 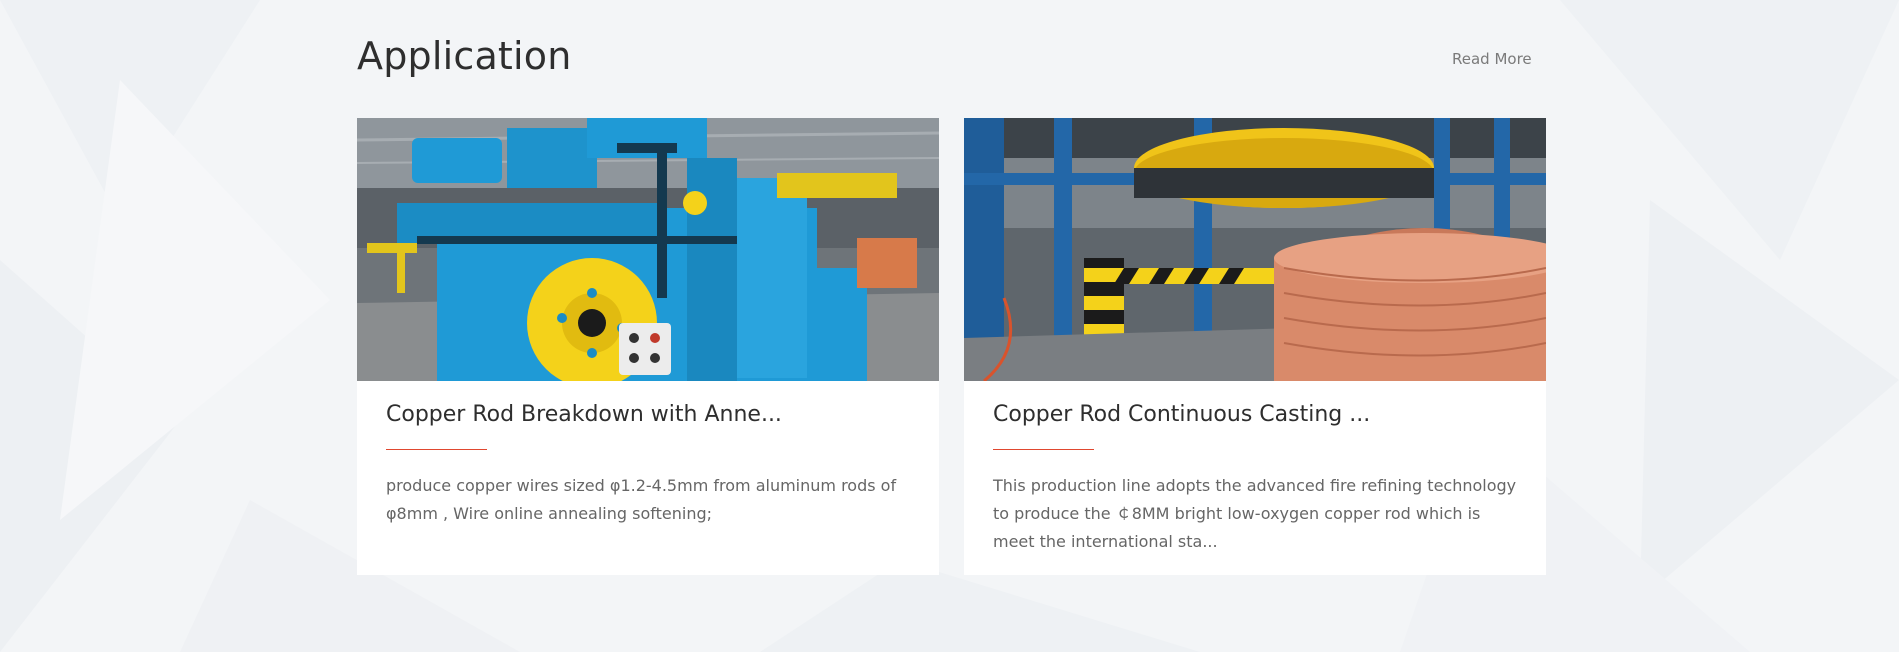 I want to click on section-title: Application, so click(x=464, y=56).